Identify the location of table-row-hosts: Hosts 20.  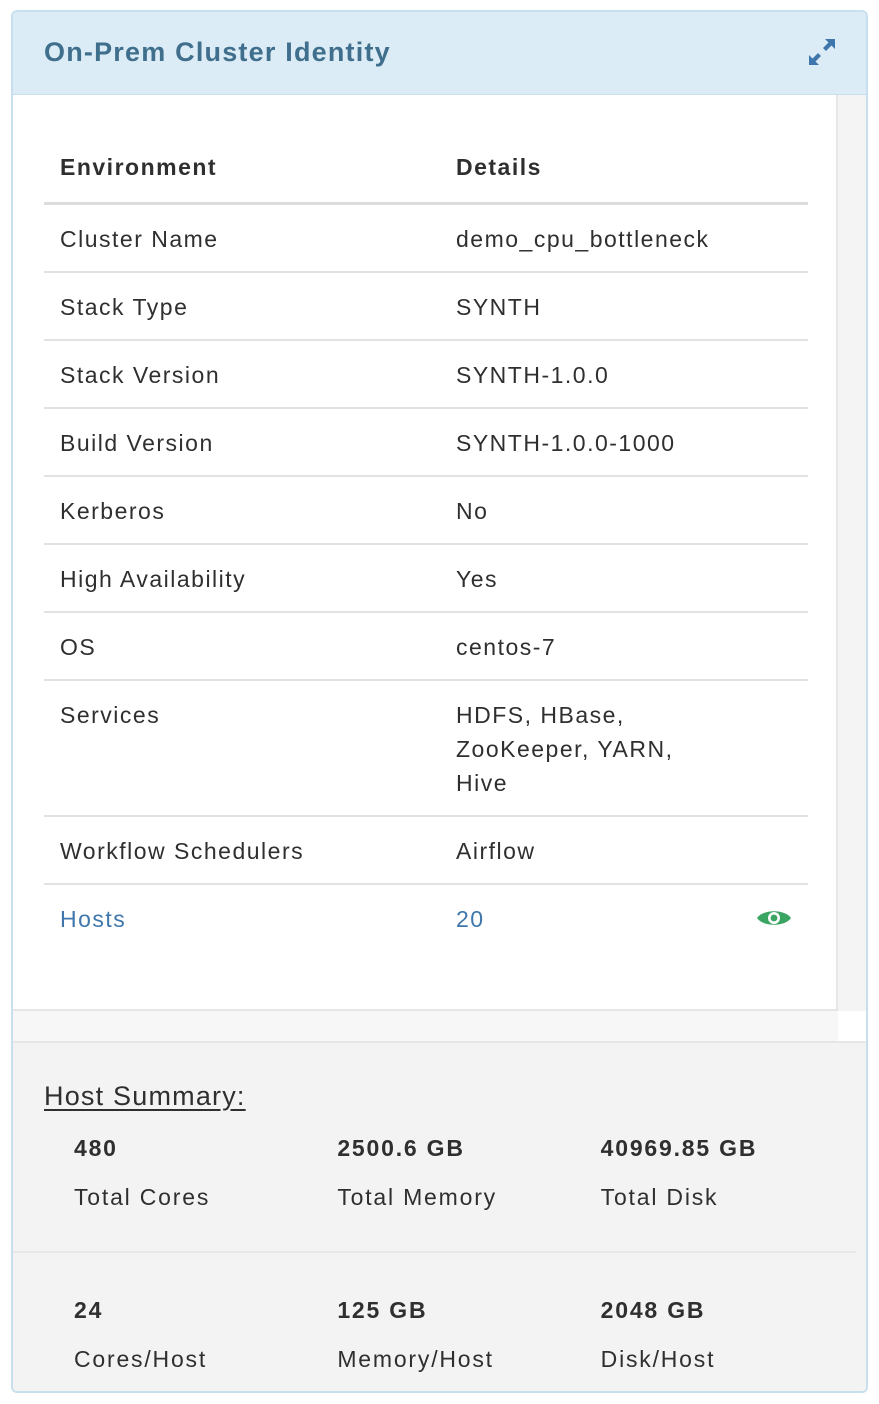
(426, 918).